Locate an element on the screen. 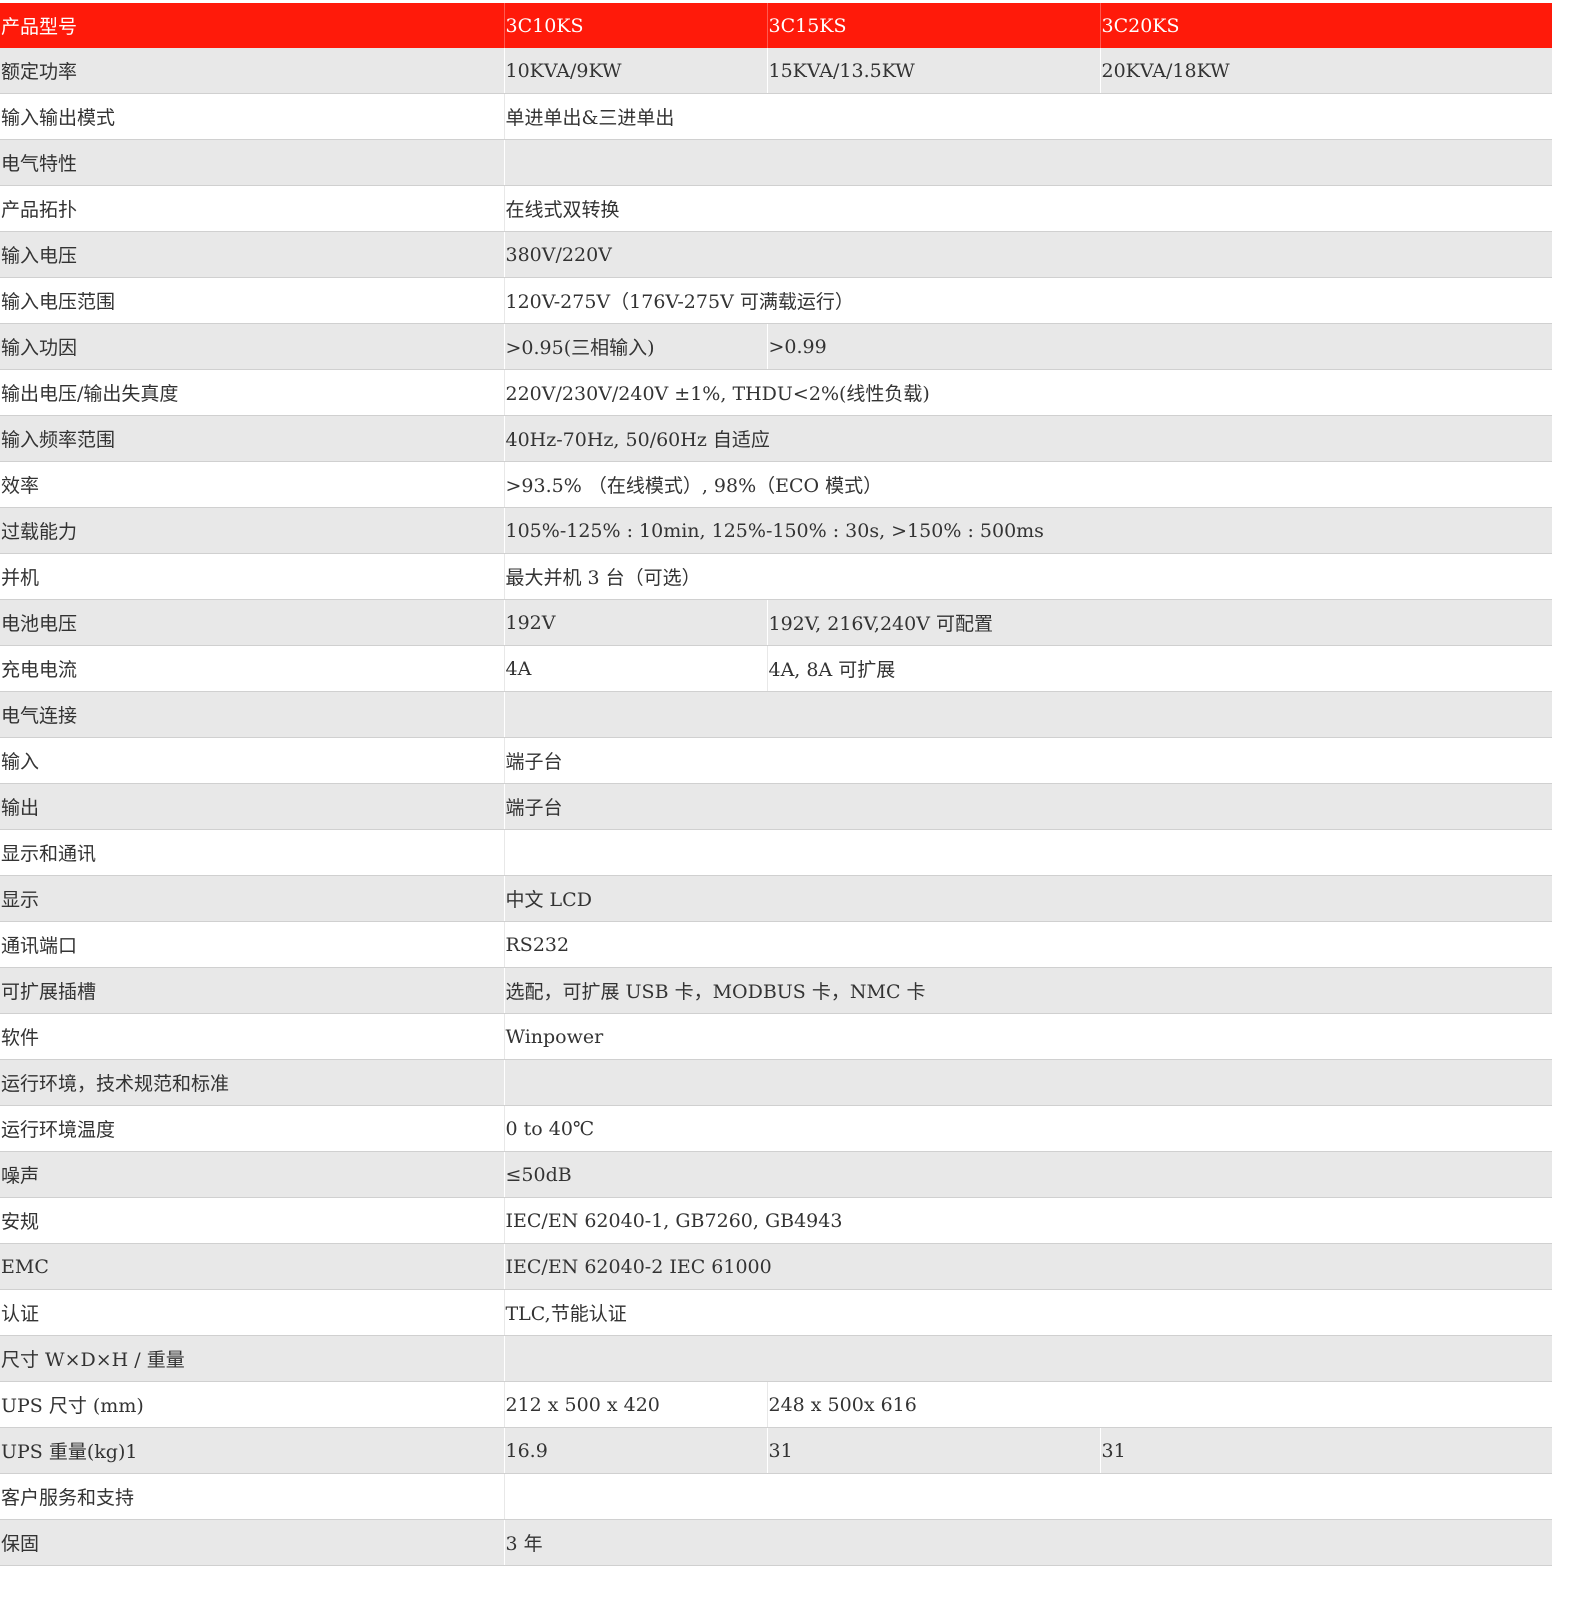 This screenshot has width=1587, height=1603. row-value-cell: 10KVA/9KW is located at coordinates (635, 71).